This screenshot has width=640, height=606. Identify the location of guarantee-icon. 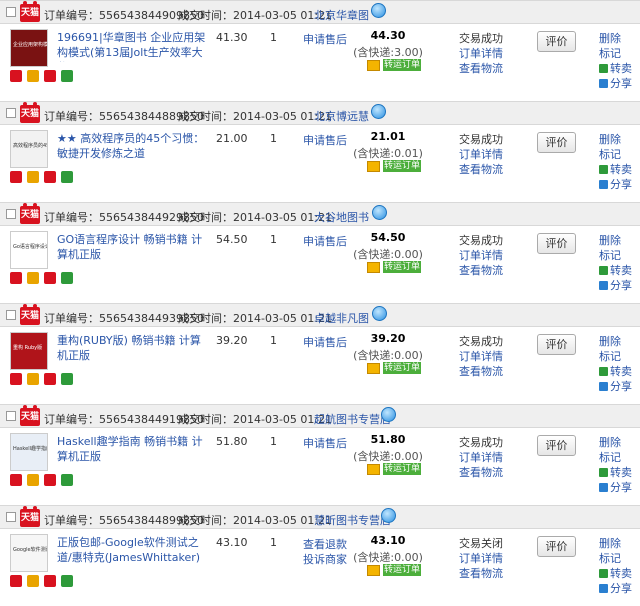
(33, 278).